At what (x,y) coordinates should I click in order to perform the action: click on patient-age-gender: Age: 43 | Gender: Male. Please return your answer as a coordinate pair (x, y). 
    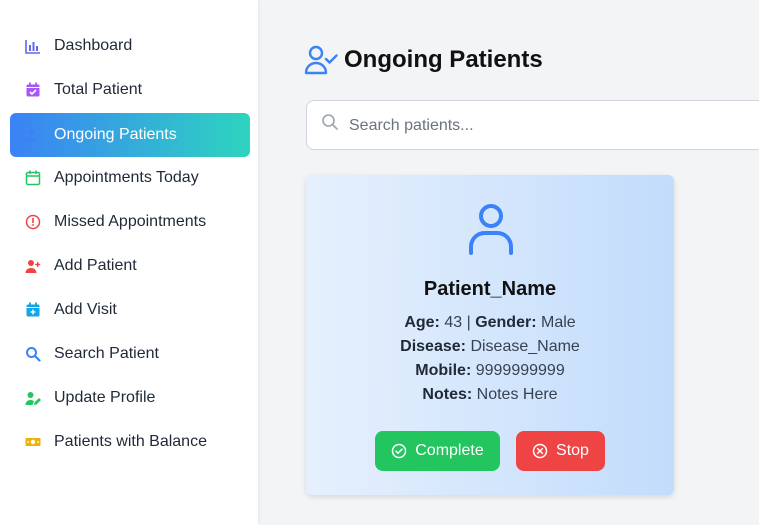
    Looking at the image, I should click on (490, 323).